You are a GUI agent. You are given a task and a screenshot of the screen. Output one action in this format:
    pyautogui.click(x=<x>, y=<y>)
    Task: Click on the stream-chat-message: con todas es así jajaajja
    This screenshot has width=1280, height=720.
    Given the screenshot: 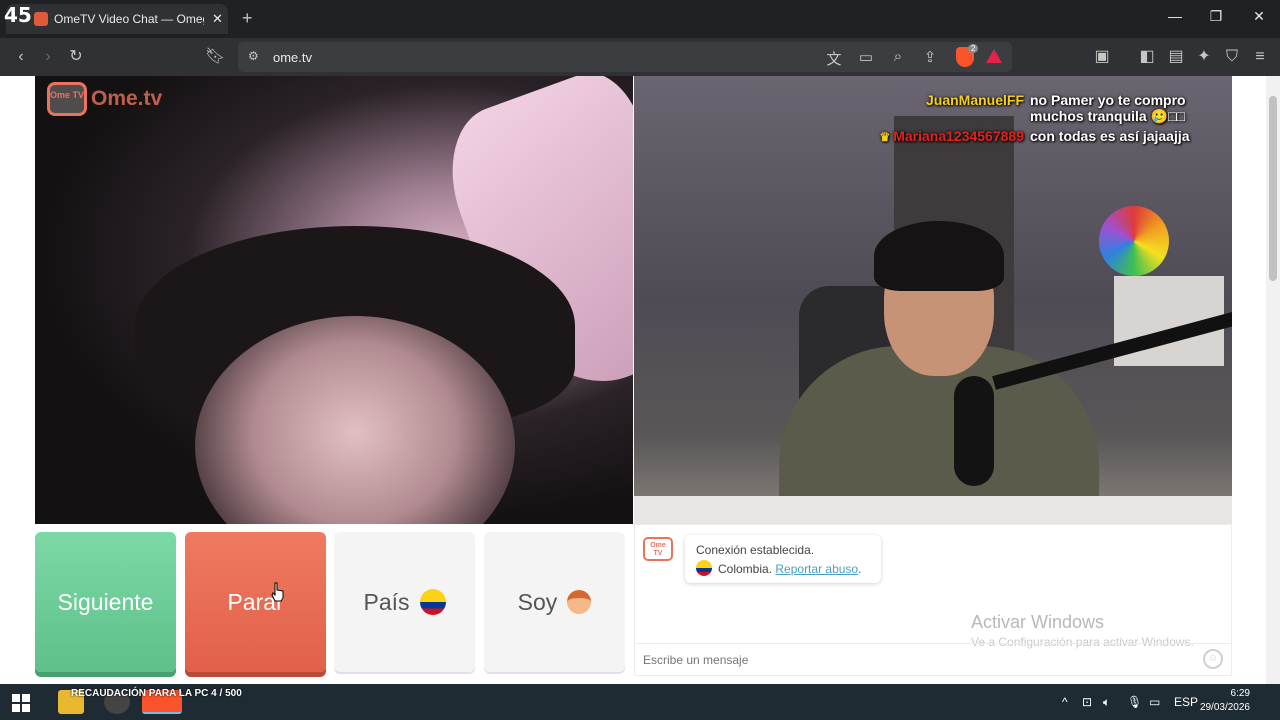 What is the action you would take?
    pyautogui.click(x=1110, y=136)
    